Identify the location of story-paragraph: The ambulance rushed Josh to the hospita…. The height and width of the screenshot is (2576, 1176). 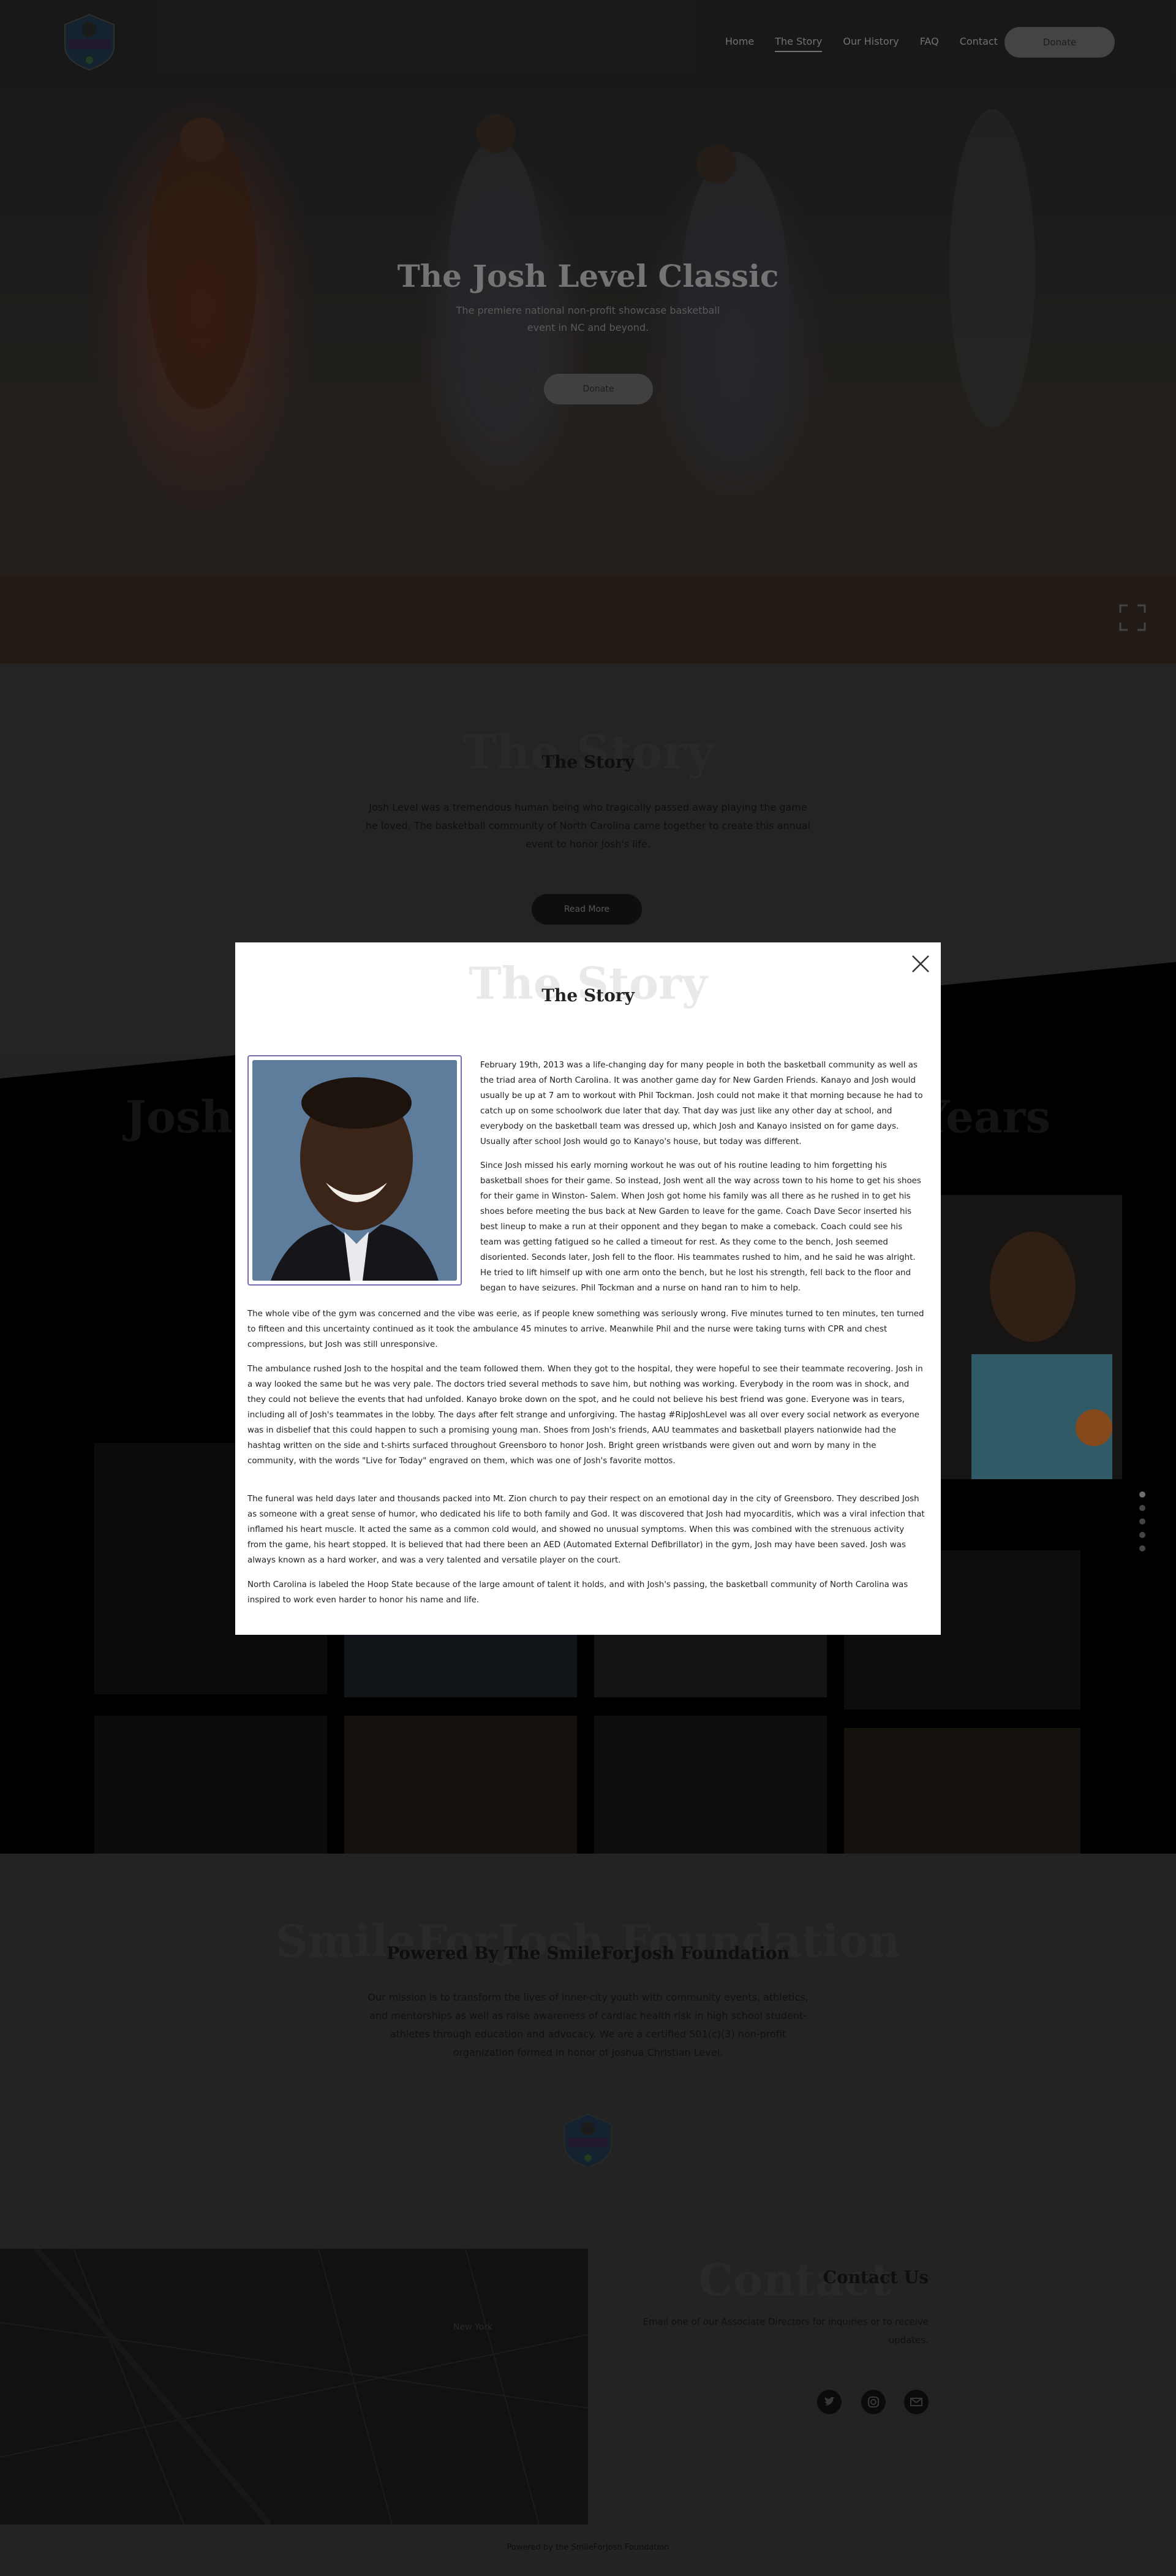
(585, 1415).